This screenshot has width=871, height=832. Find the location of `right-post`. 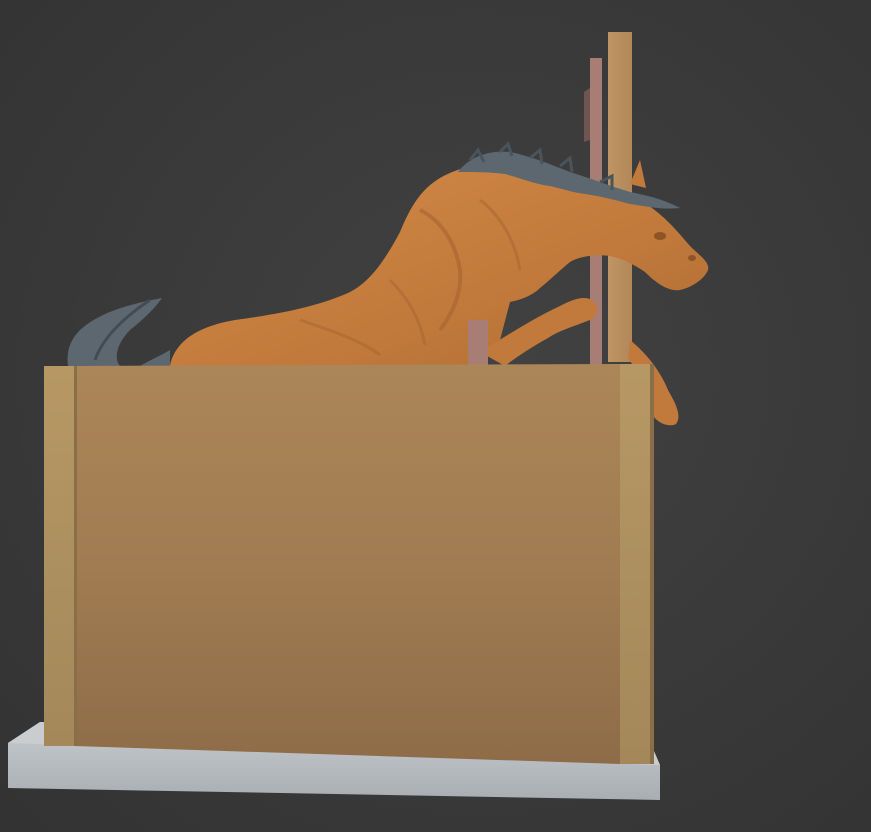

right-post is located at coordinates (637, 564).